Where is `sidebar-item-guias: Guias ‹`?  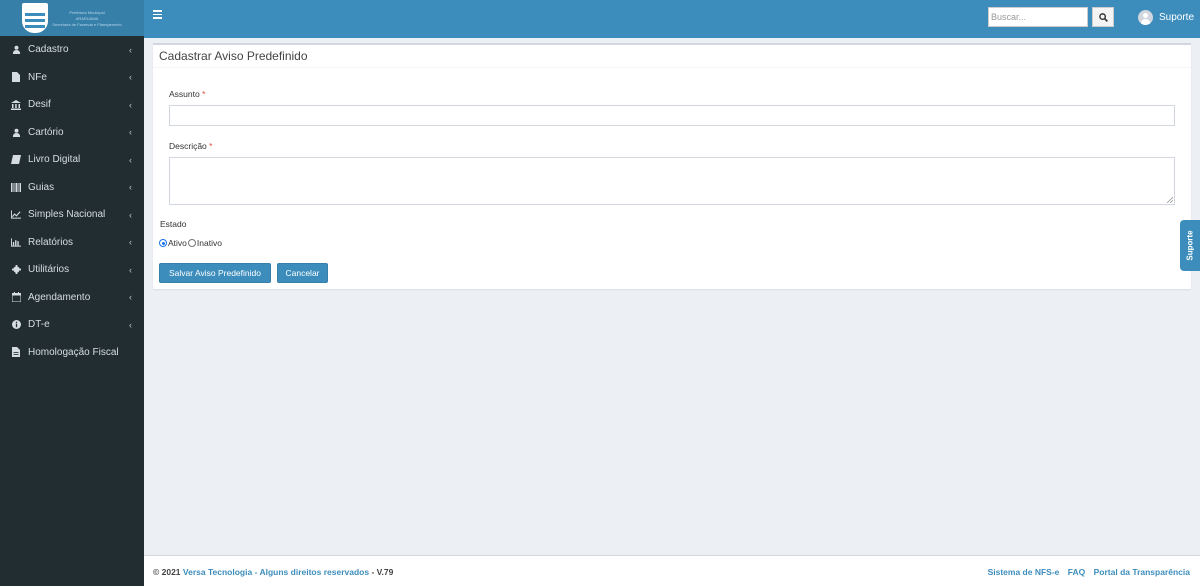 sidebar-item-guias: Guias ‹ is located at coordinates (72, 188).